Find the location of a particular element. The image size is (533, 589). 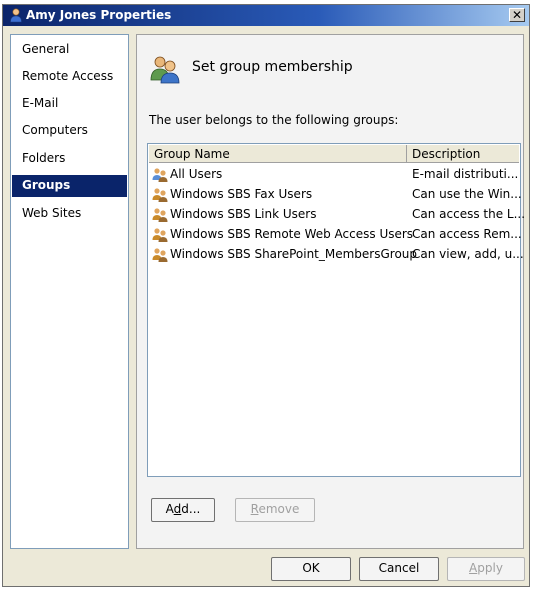

sidebar-item-general: General is located at coordinates (69, 50).